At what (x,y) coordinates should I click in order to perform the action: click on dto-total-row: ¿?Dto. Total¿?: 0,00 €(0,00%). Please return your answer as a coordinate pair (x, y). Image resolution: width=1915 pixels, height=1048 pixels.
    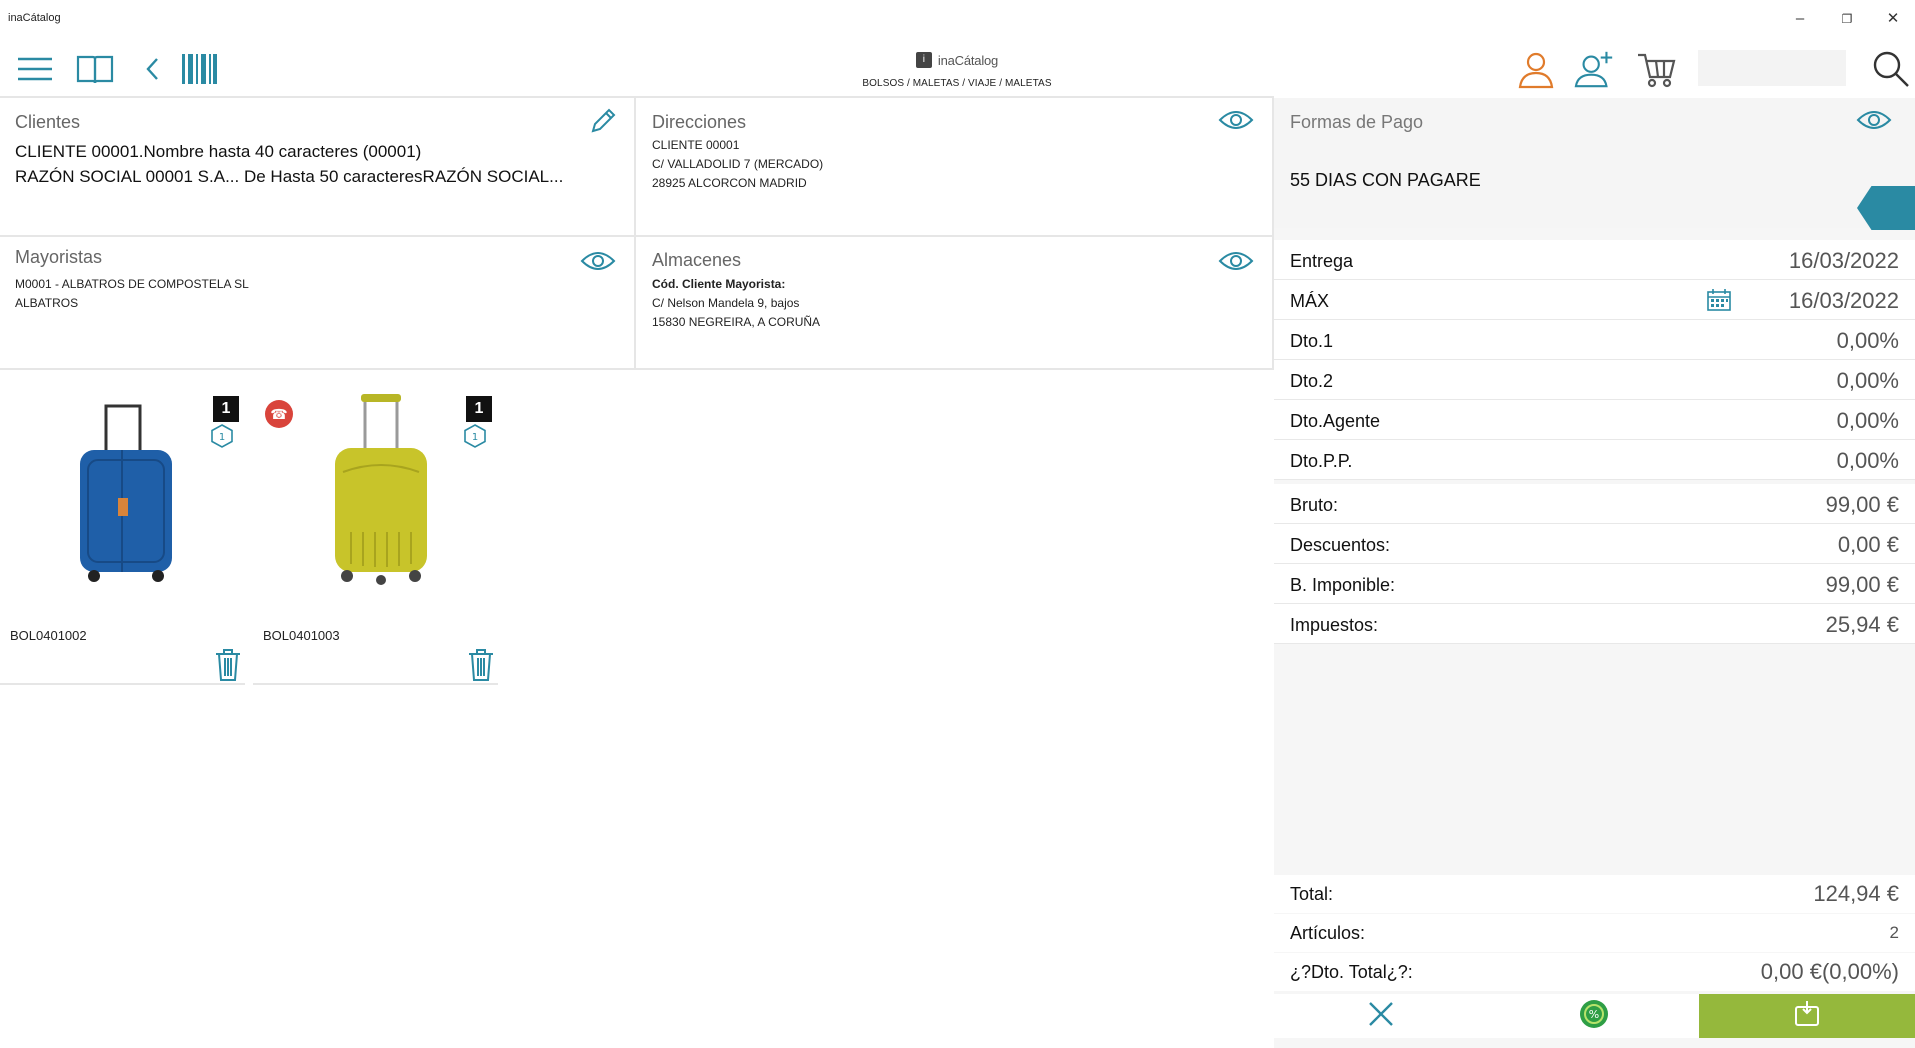
    Looking at the image, I should click on (1594, 972).